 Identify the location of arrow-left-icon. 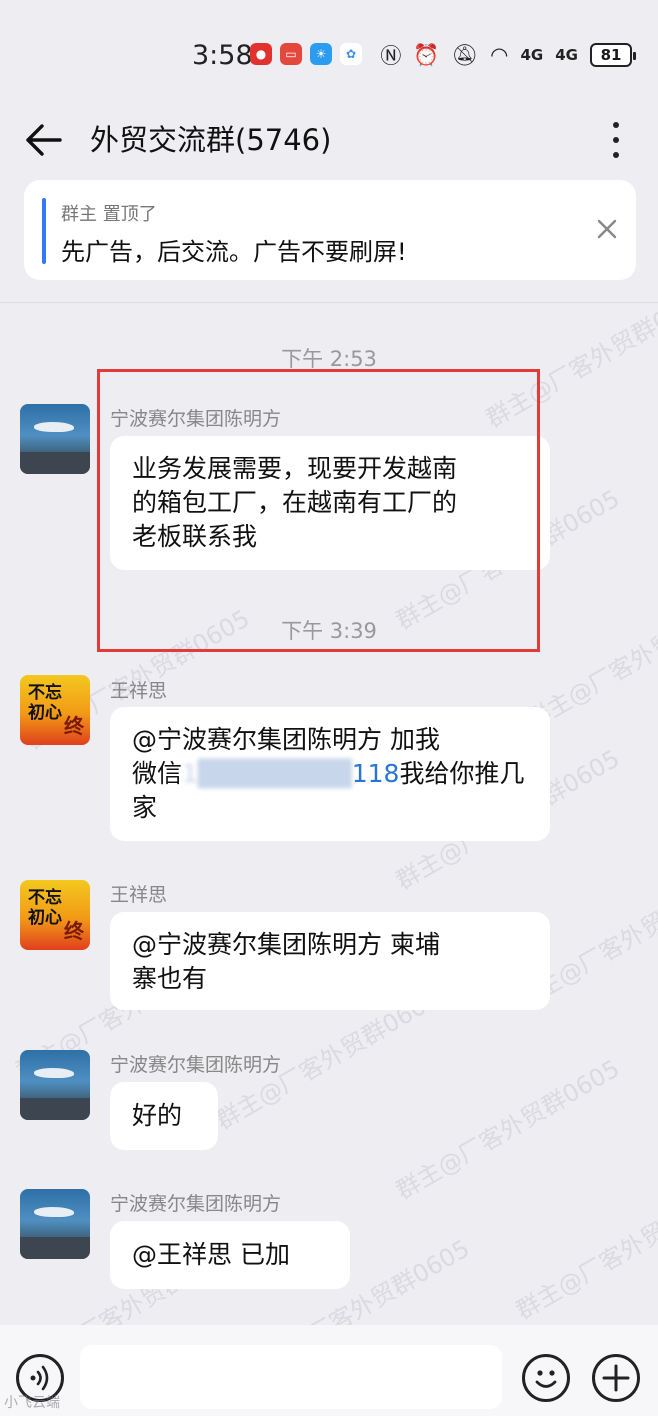
(44, 140).